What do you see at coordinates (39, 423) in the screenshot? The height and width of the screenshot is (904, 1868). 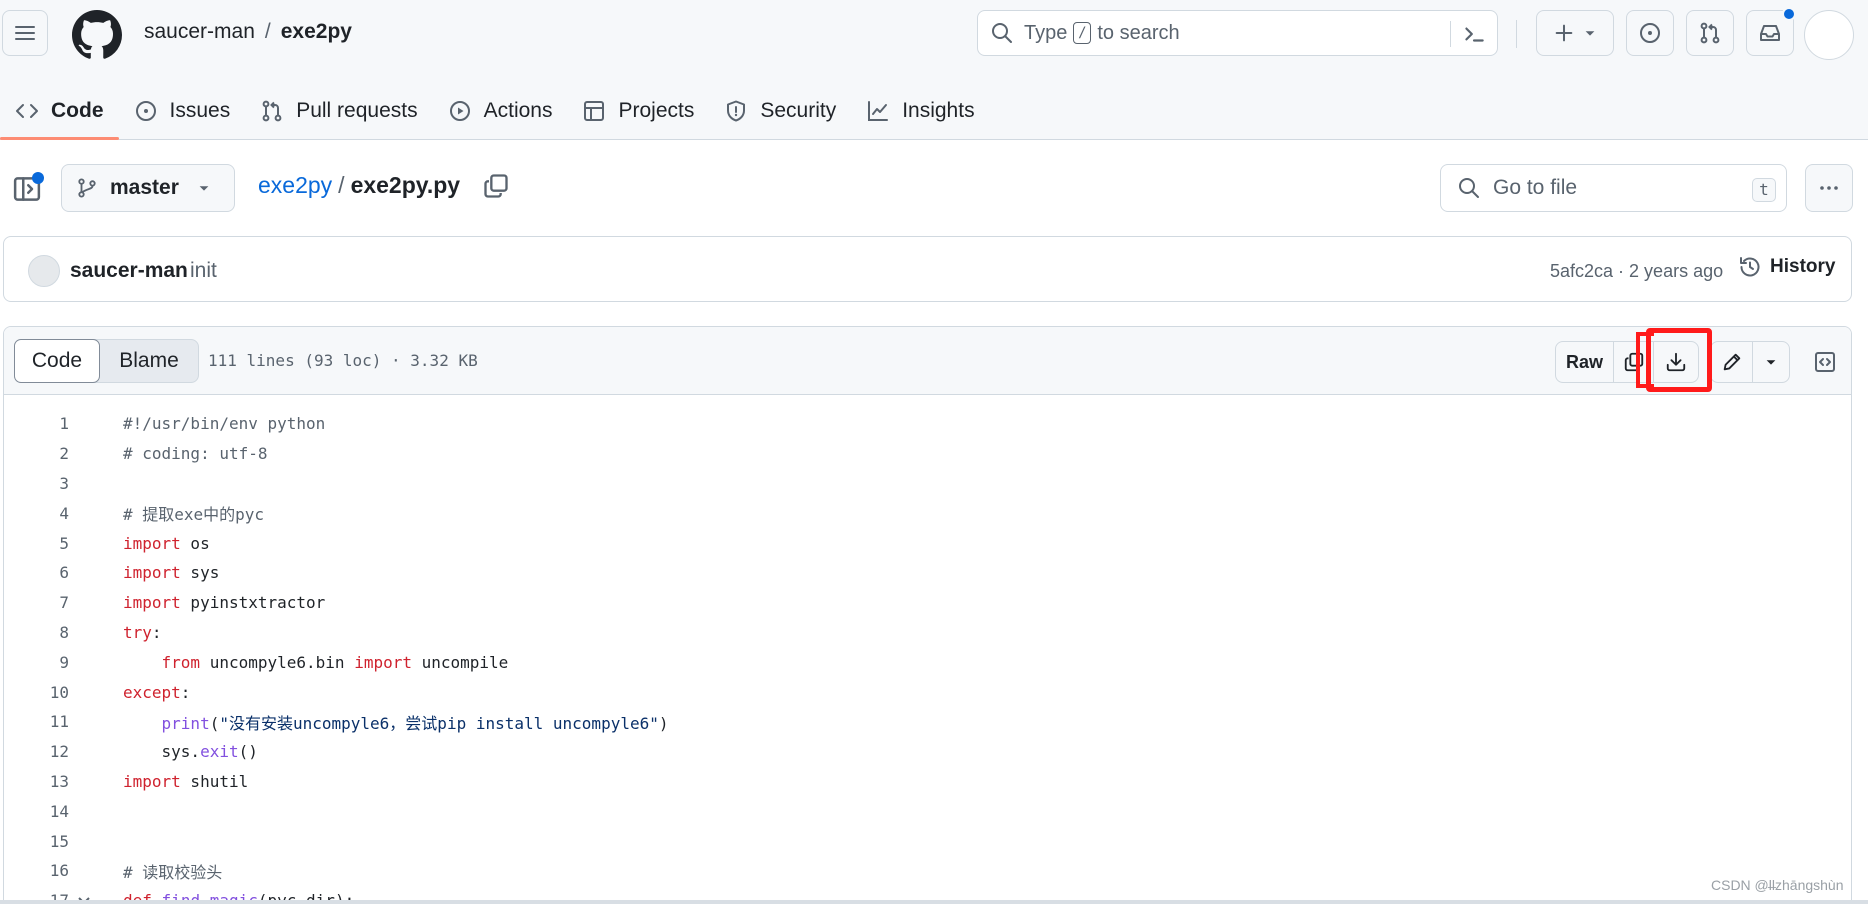 I see `line-number: 1` at bounding box center [39, 423].